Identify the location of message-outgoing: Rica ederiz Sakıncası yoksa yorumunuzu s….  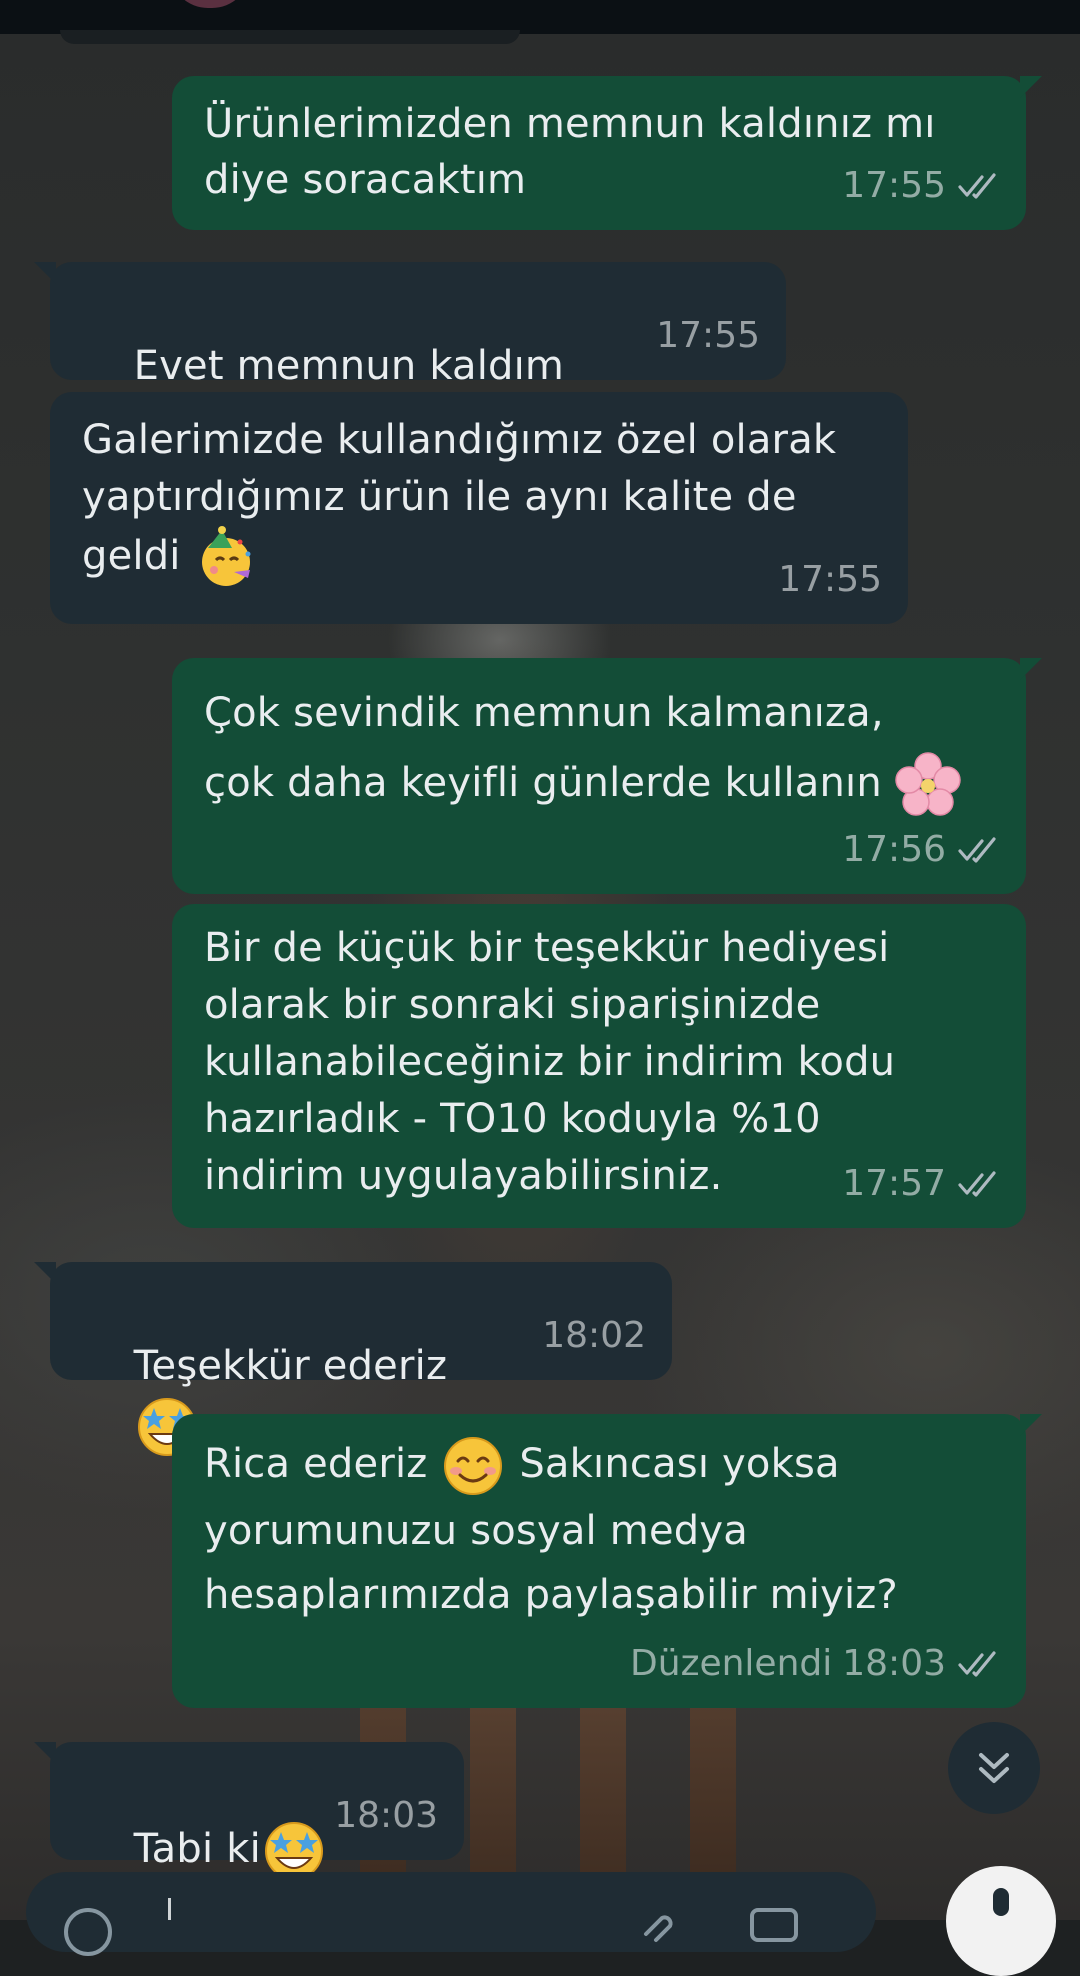
(607, 1561).